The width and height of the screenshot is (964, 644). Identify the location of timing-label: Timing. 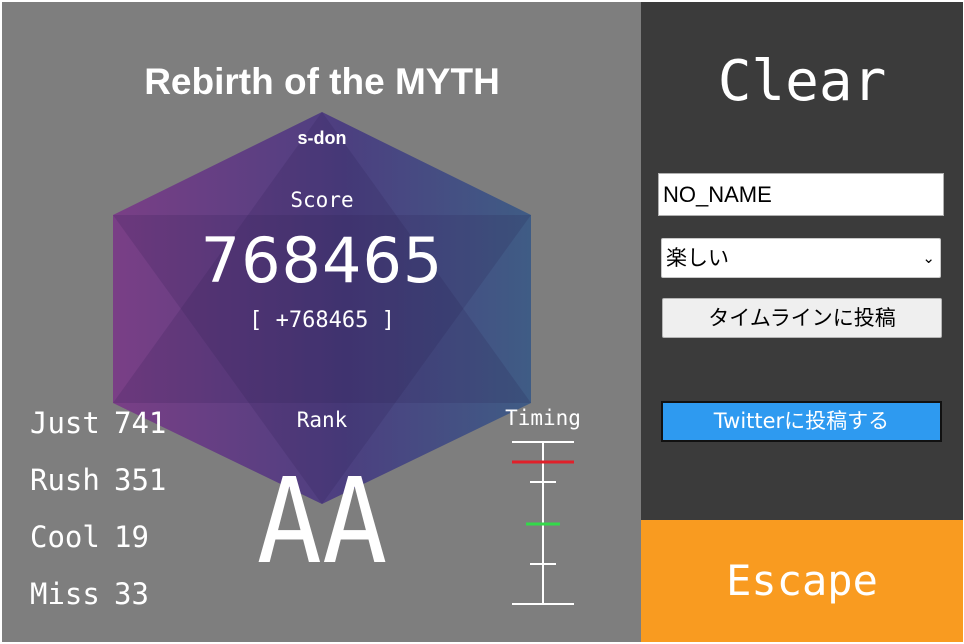
(543, 418).